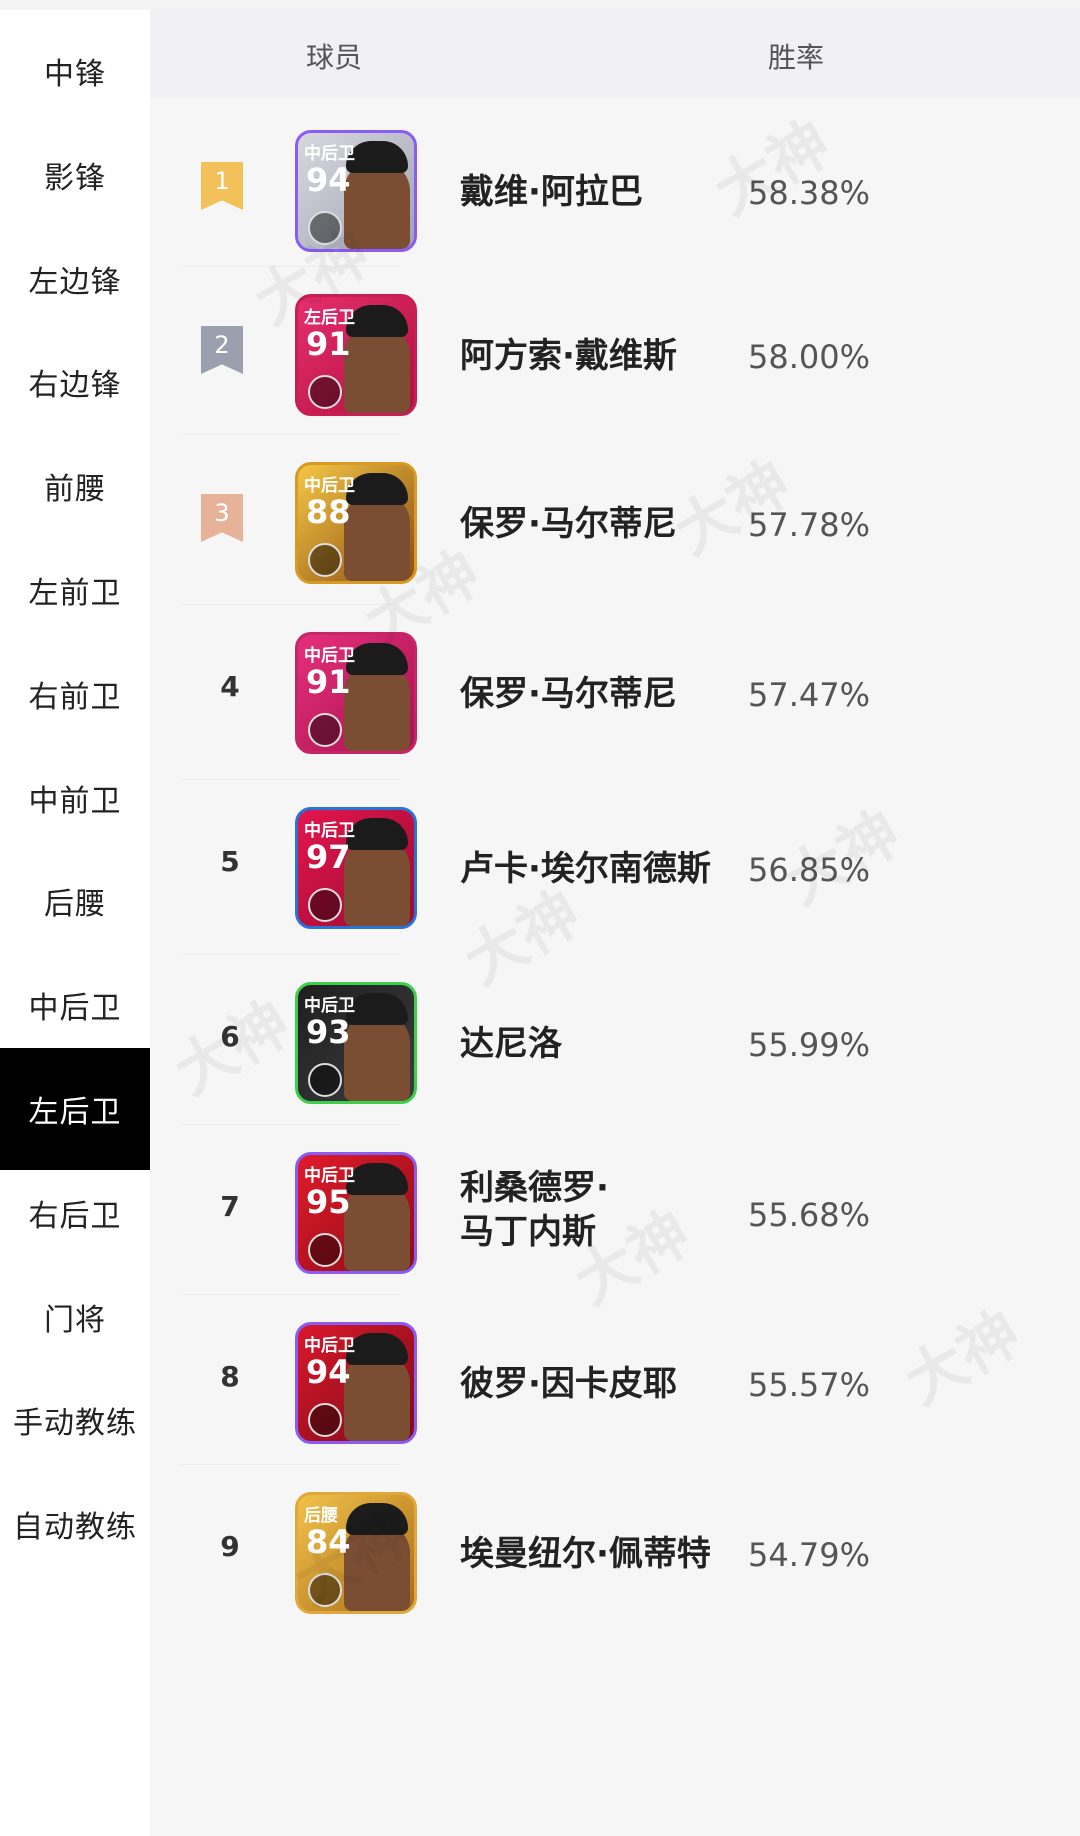  Describe the element at coordinates (222, 518) in the screenshot. I see `rank-ribbon-3: 3` at that location.